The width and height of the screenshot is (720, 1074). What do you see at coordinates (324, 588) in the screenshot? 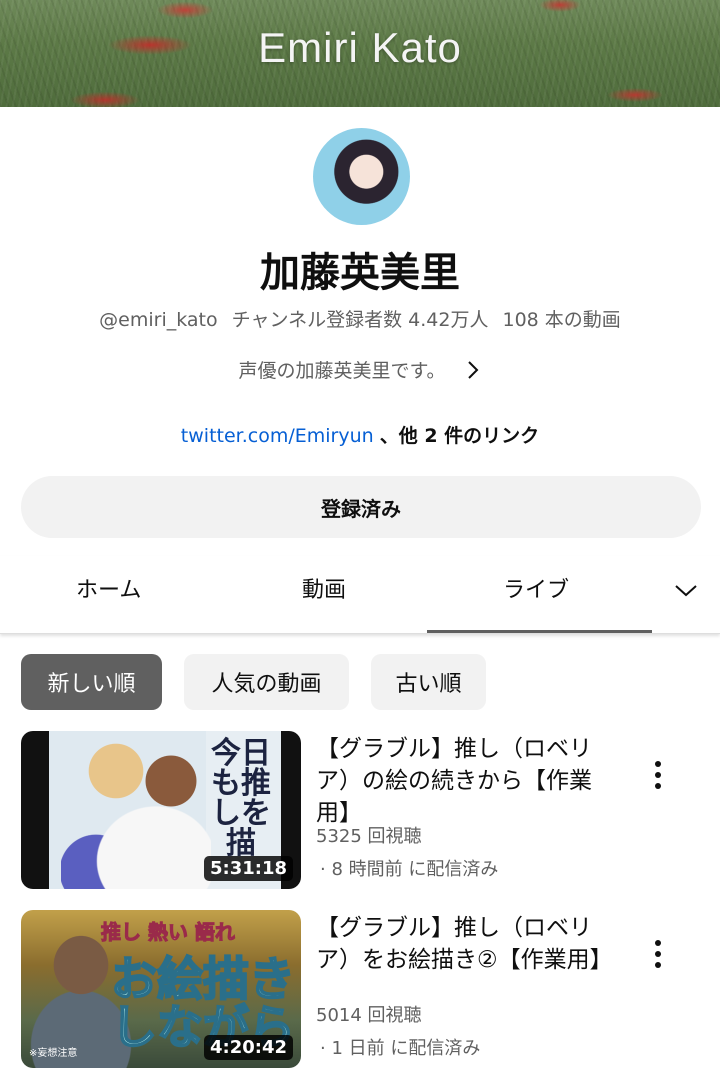
I see `tab-videos: 動画` at bounding box center [324, 588].